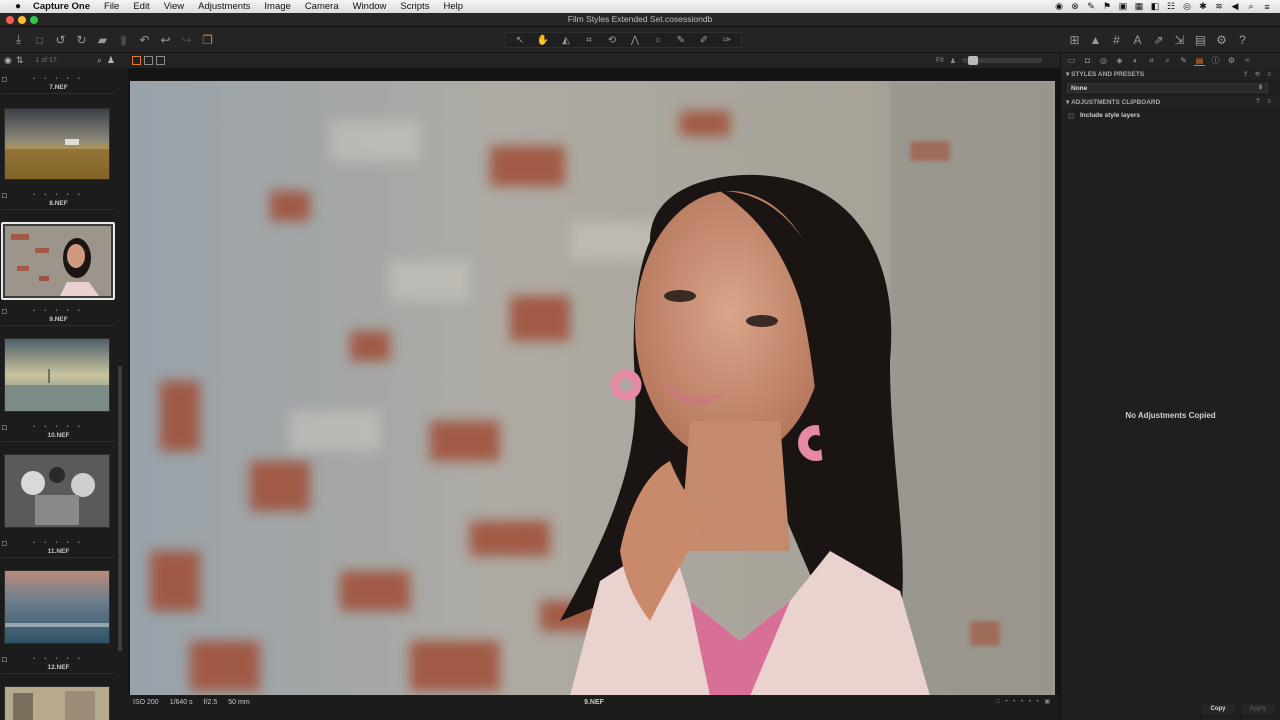 This screenshot has width=1280, height=720. Describe the element at coordinates (1137, 39) in the screenshot. I see `text-overlay-icon: A` at that location.